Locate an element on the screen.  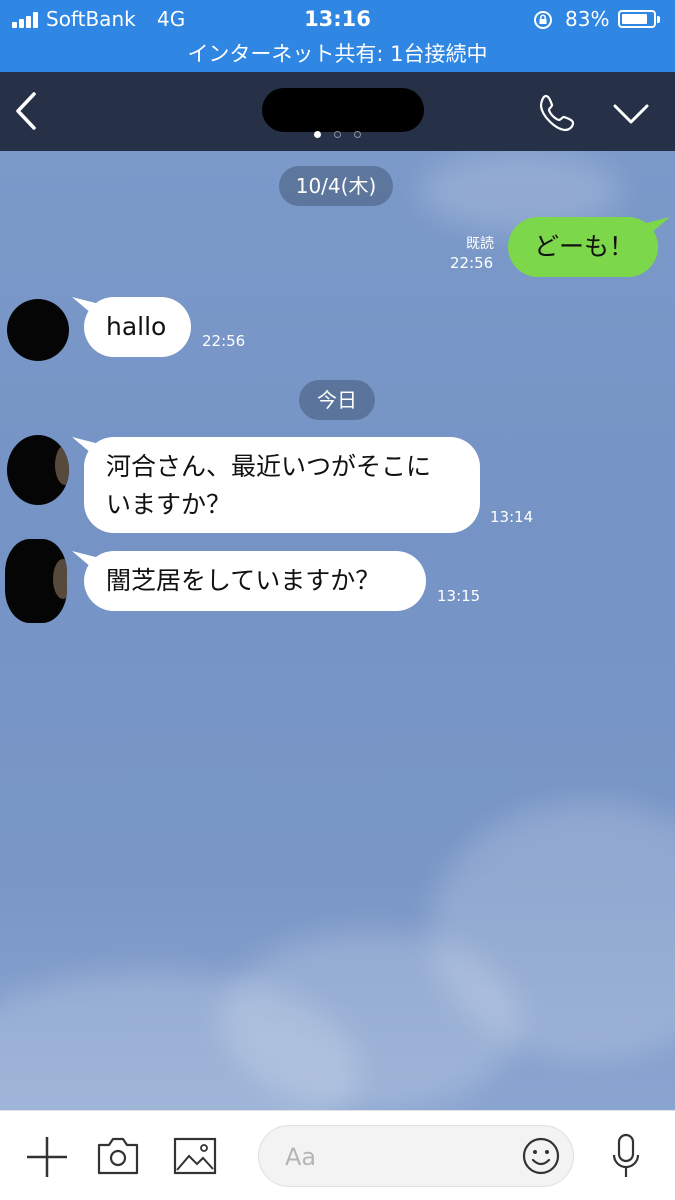
image-gallery-icon is located at coordinates (195, 1156).